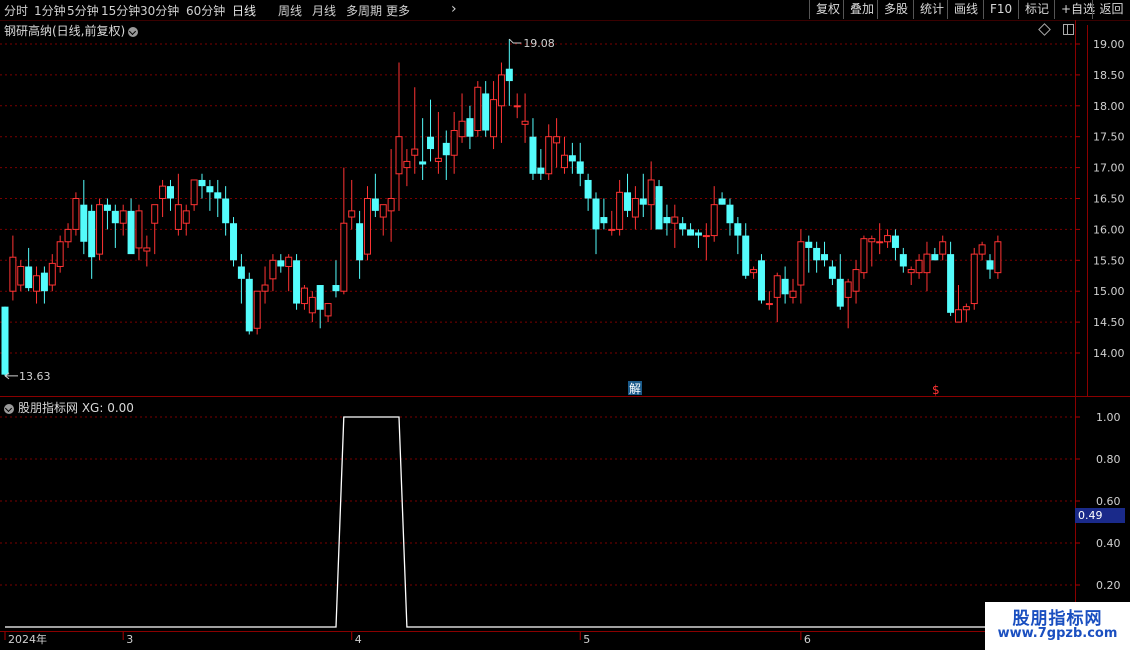 This screenshot has height=650, width=1130. I want to click on indicator-current-value: 0.49, so click(1100, 515).